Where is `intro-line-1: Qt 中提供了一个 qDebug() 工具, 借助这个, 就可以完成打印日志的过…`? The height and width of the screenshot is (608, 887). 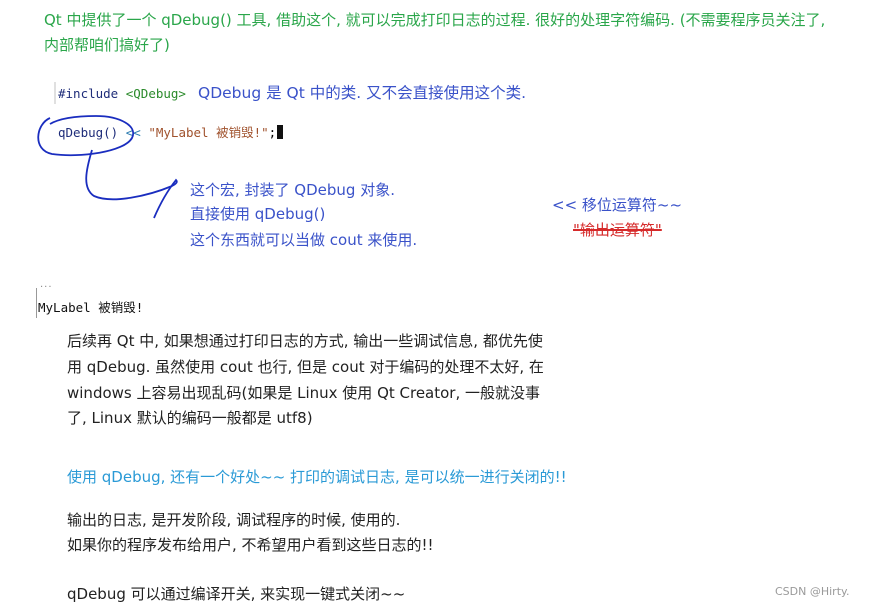
intro-line-1: Qt 中提供了一个 qDebug() 工具, 借助这个, 就可以完成打印日志的过… is located at coordinates (435, 20).